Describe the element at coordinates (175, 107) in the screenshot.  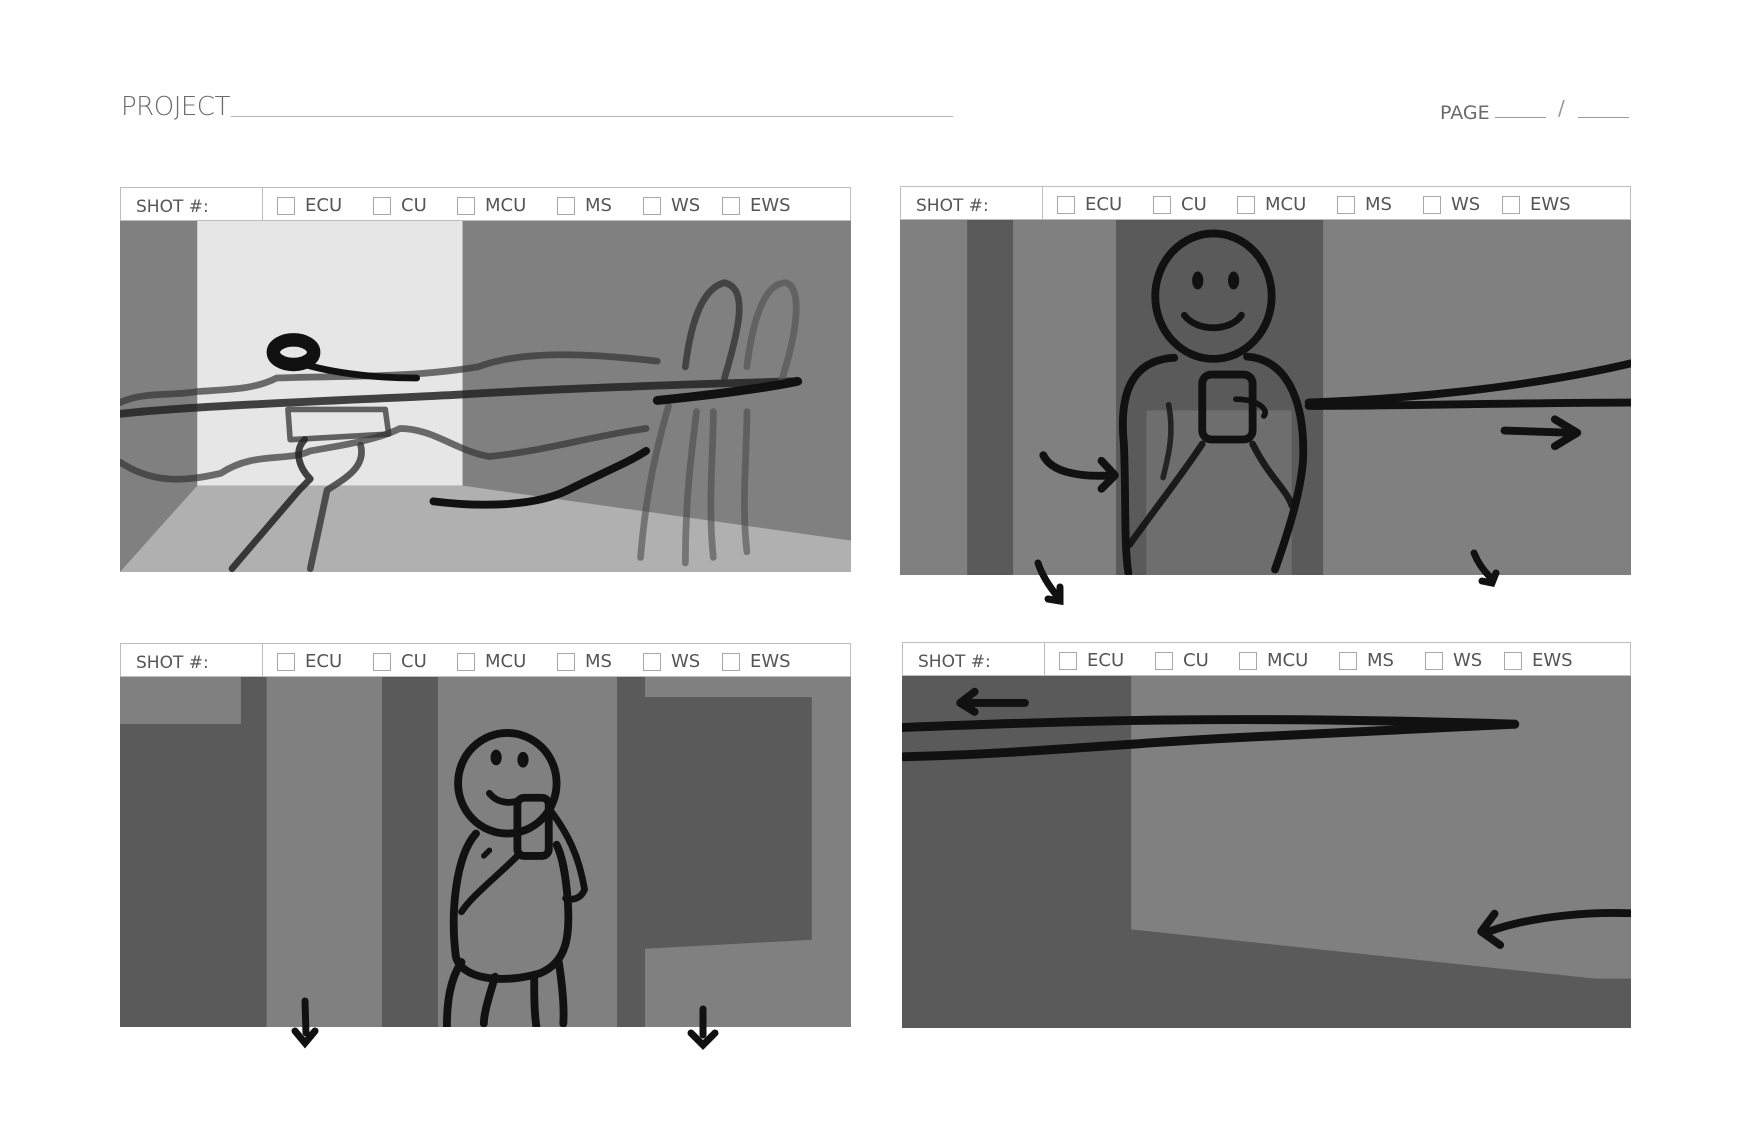
I see `project-label: PROJECT` at that location.